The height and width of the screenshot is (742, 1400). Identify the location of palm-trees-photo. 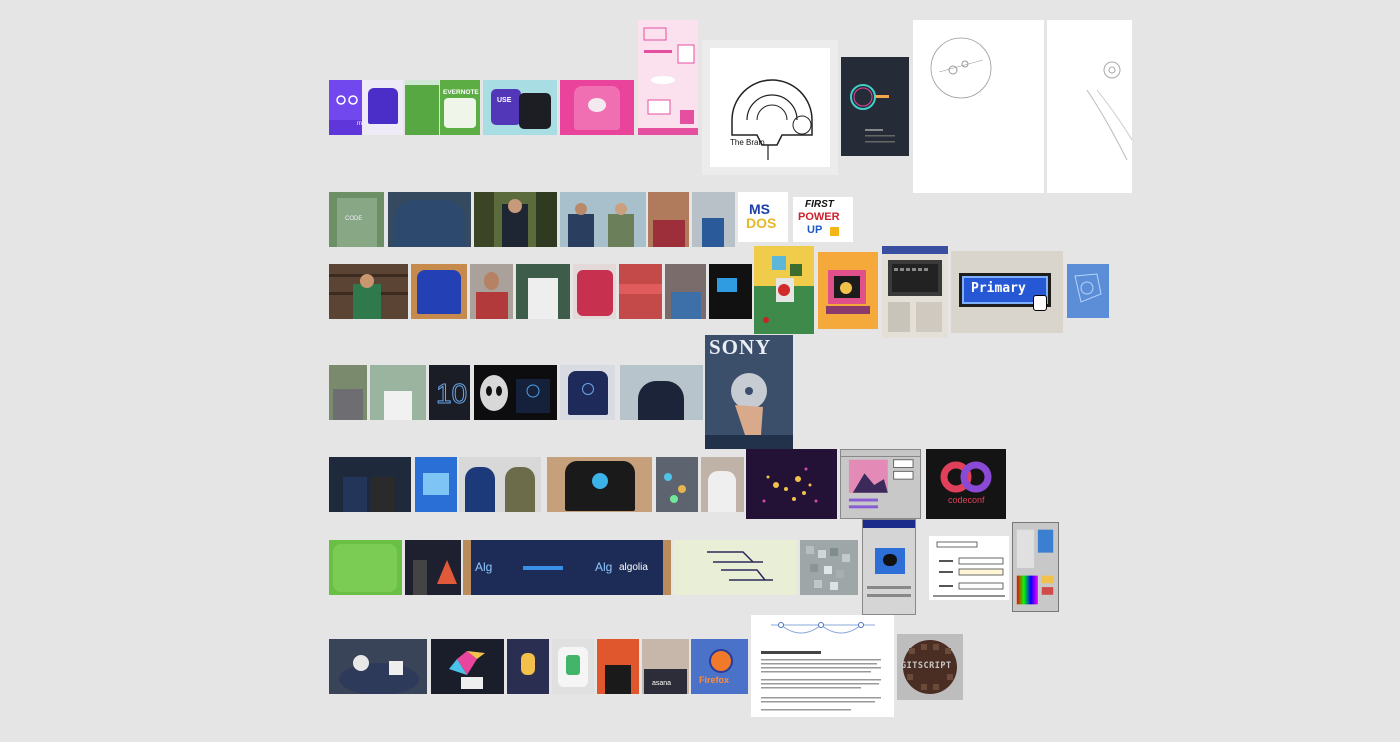
(398, 392).